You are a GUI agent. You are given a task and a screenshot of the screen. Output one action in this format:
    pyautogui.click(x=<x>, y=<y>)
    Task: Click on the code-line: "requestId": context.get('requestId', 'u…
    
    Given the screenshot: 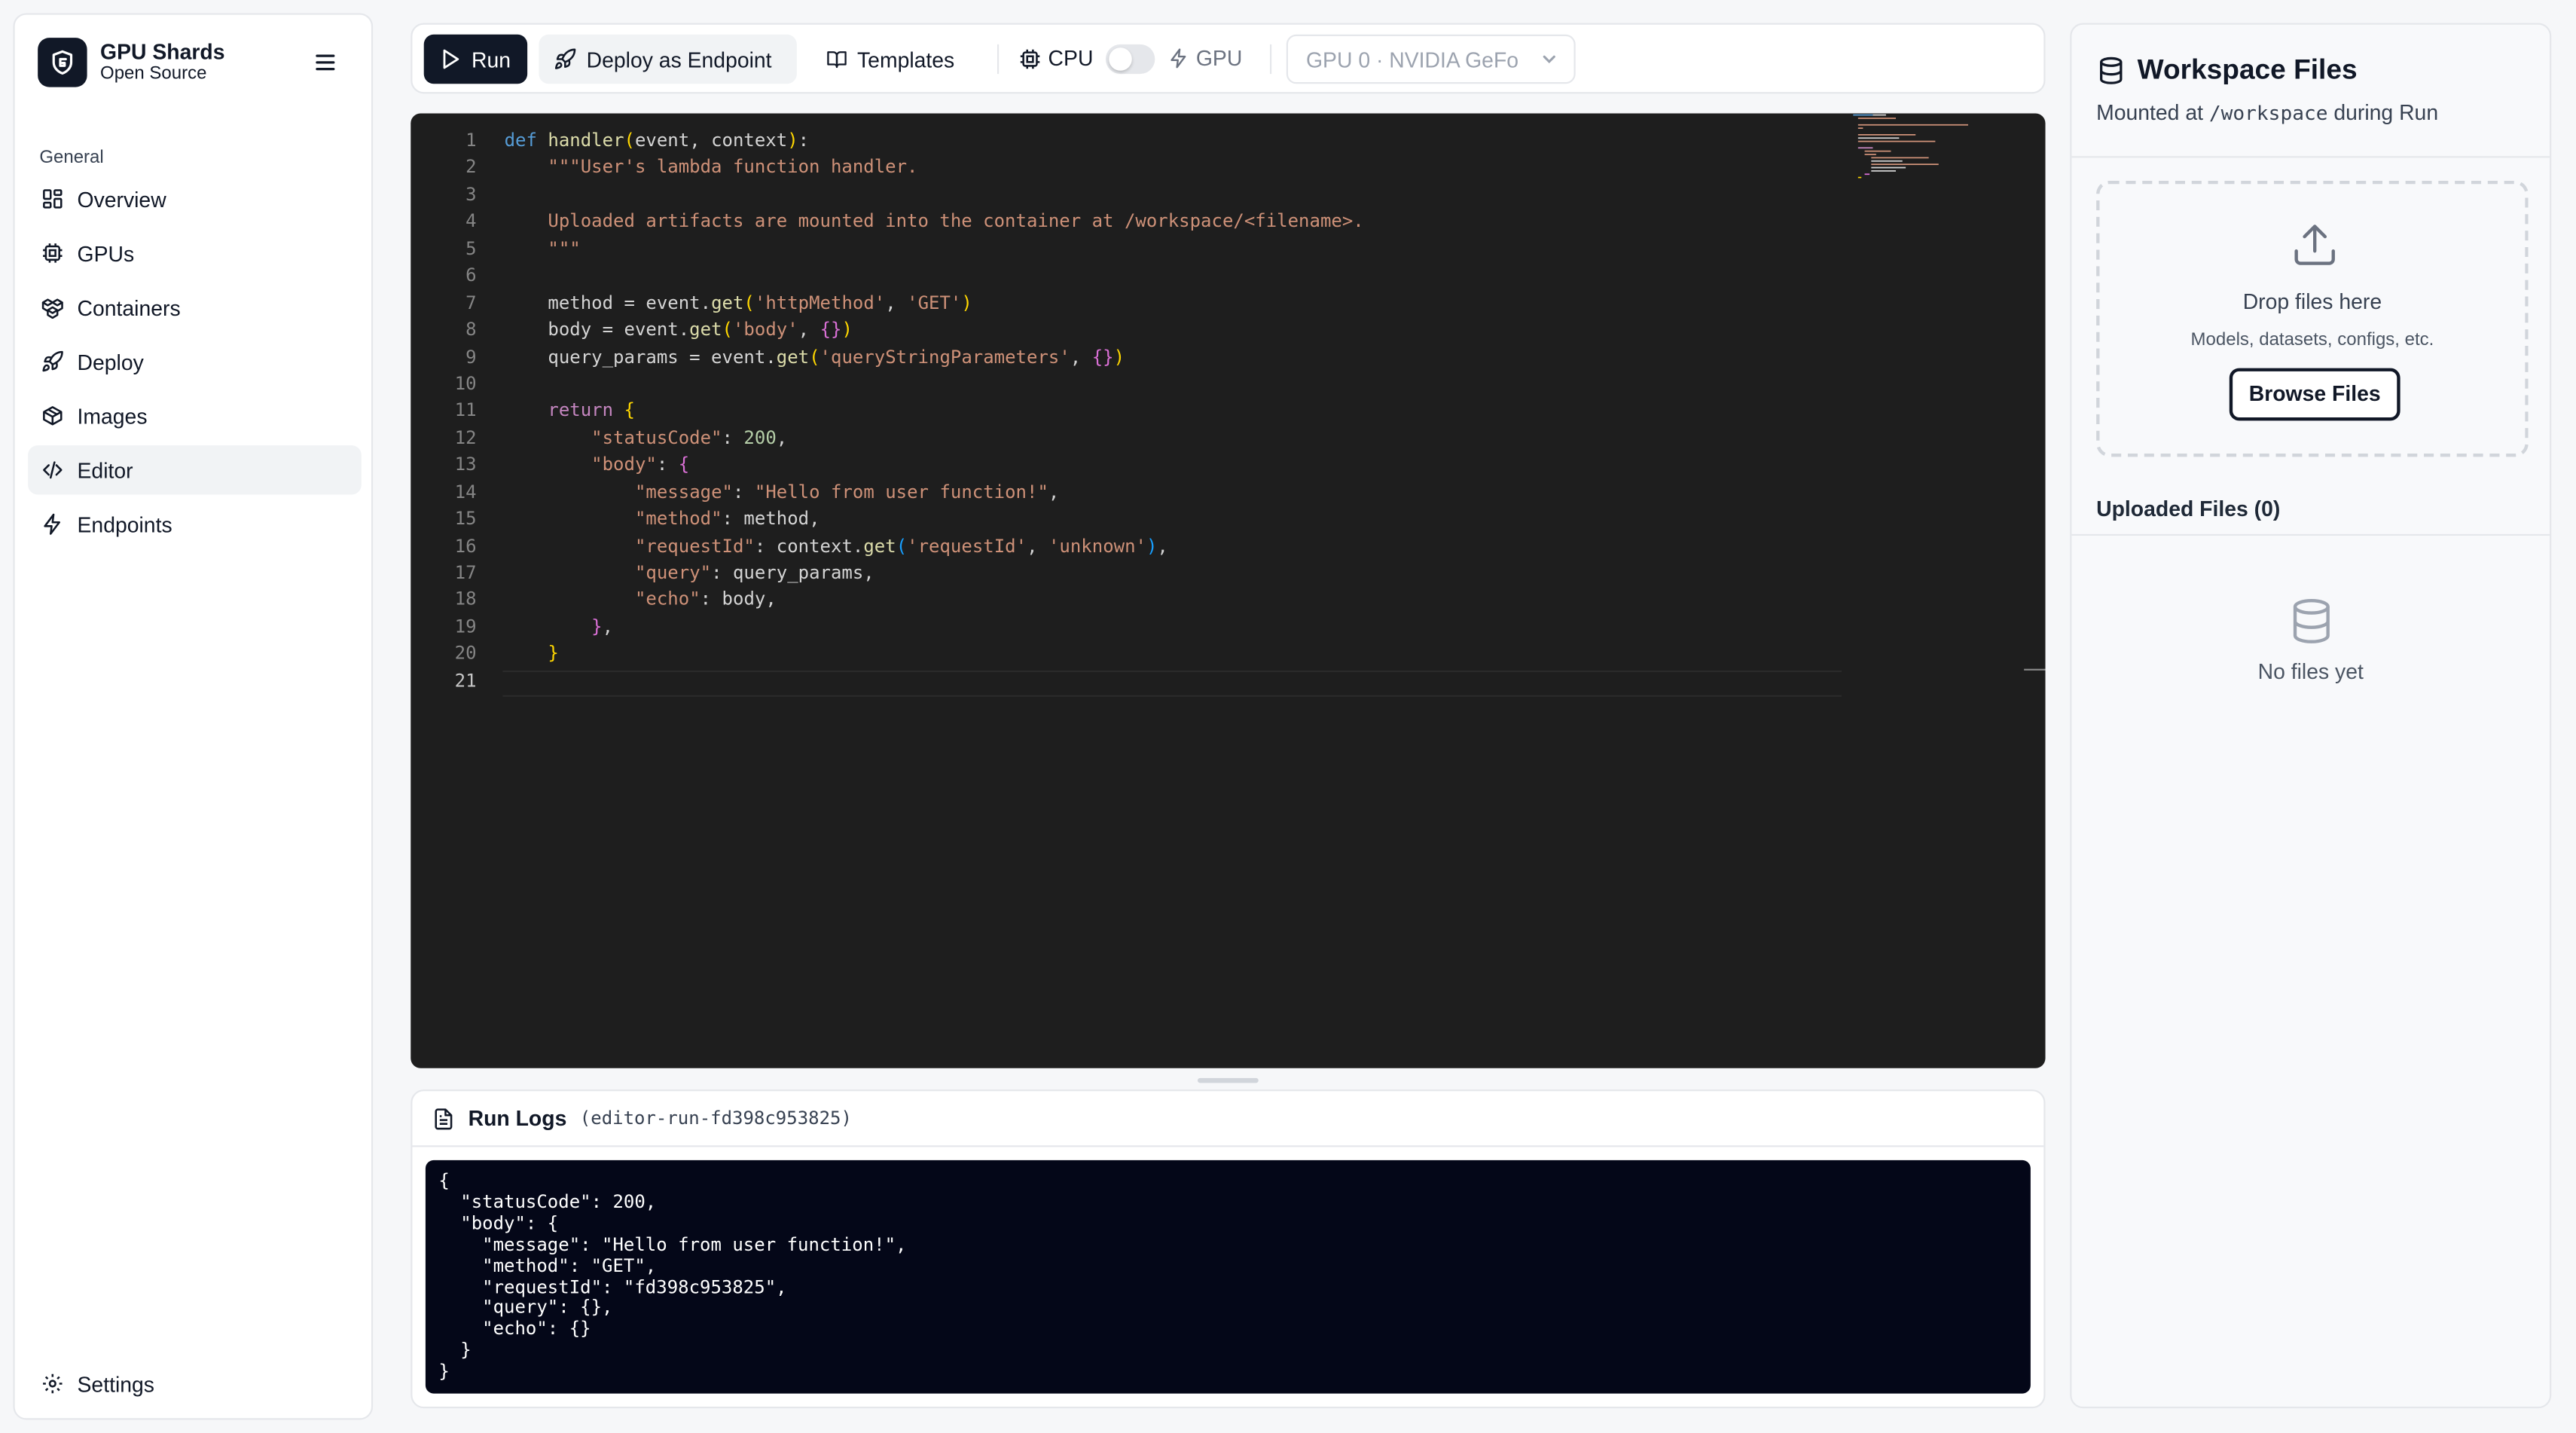 What is the action you would take?
    pyautogui.click(x=935, y=547)
    